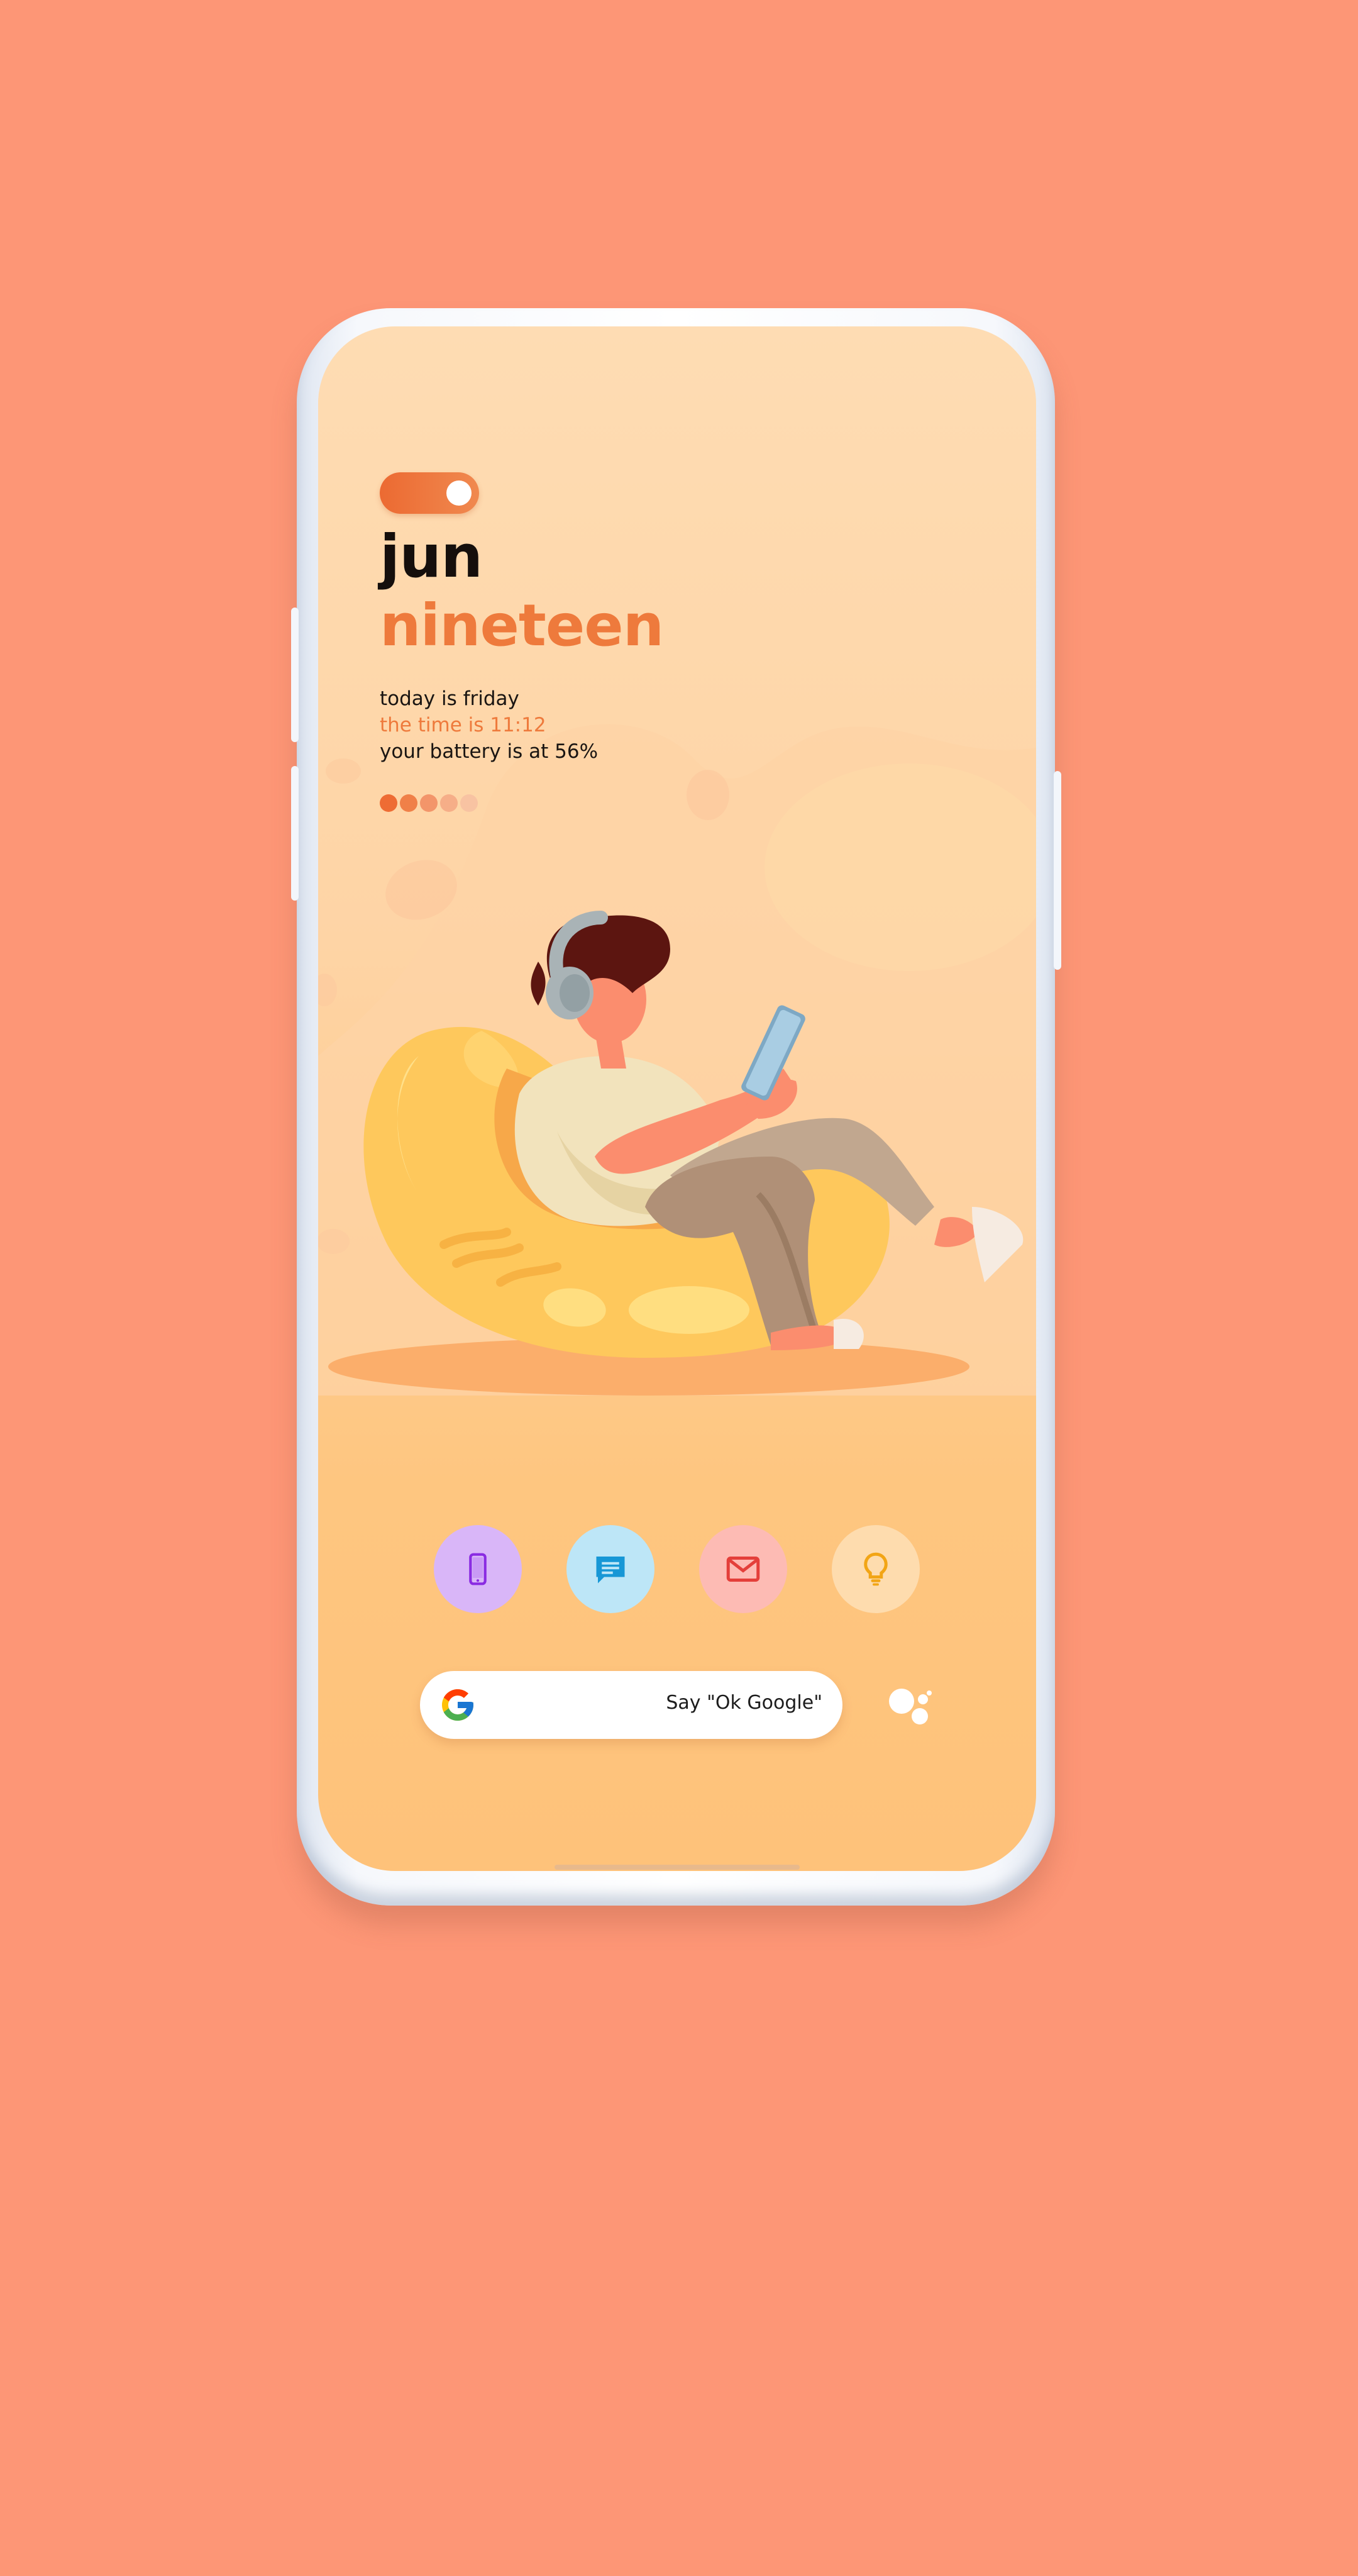 The image size is (1358, 2576). I want to click on search-hint: Say "Ok Google", so click(744, 1703).